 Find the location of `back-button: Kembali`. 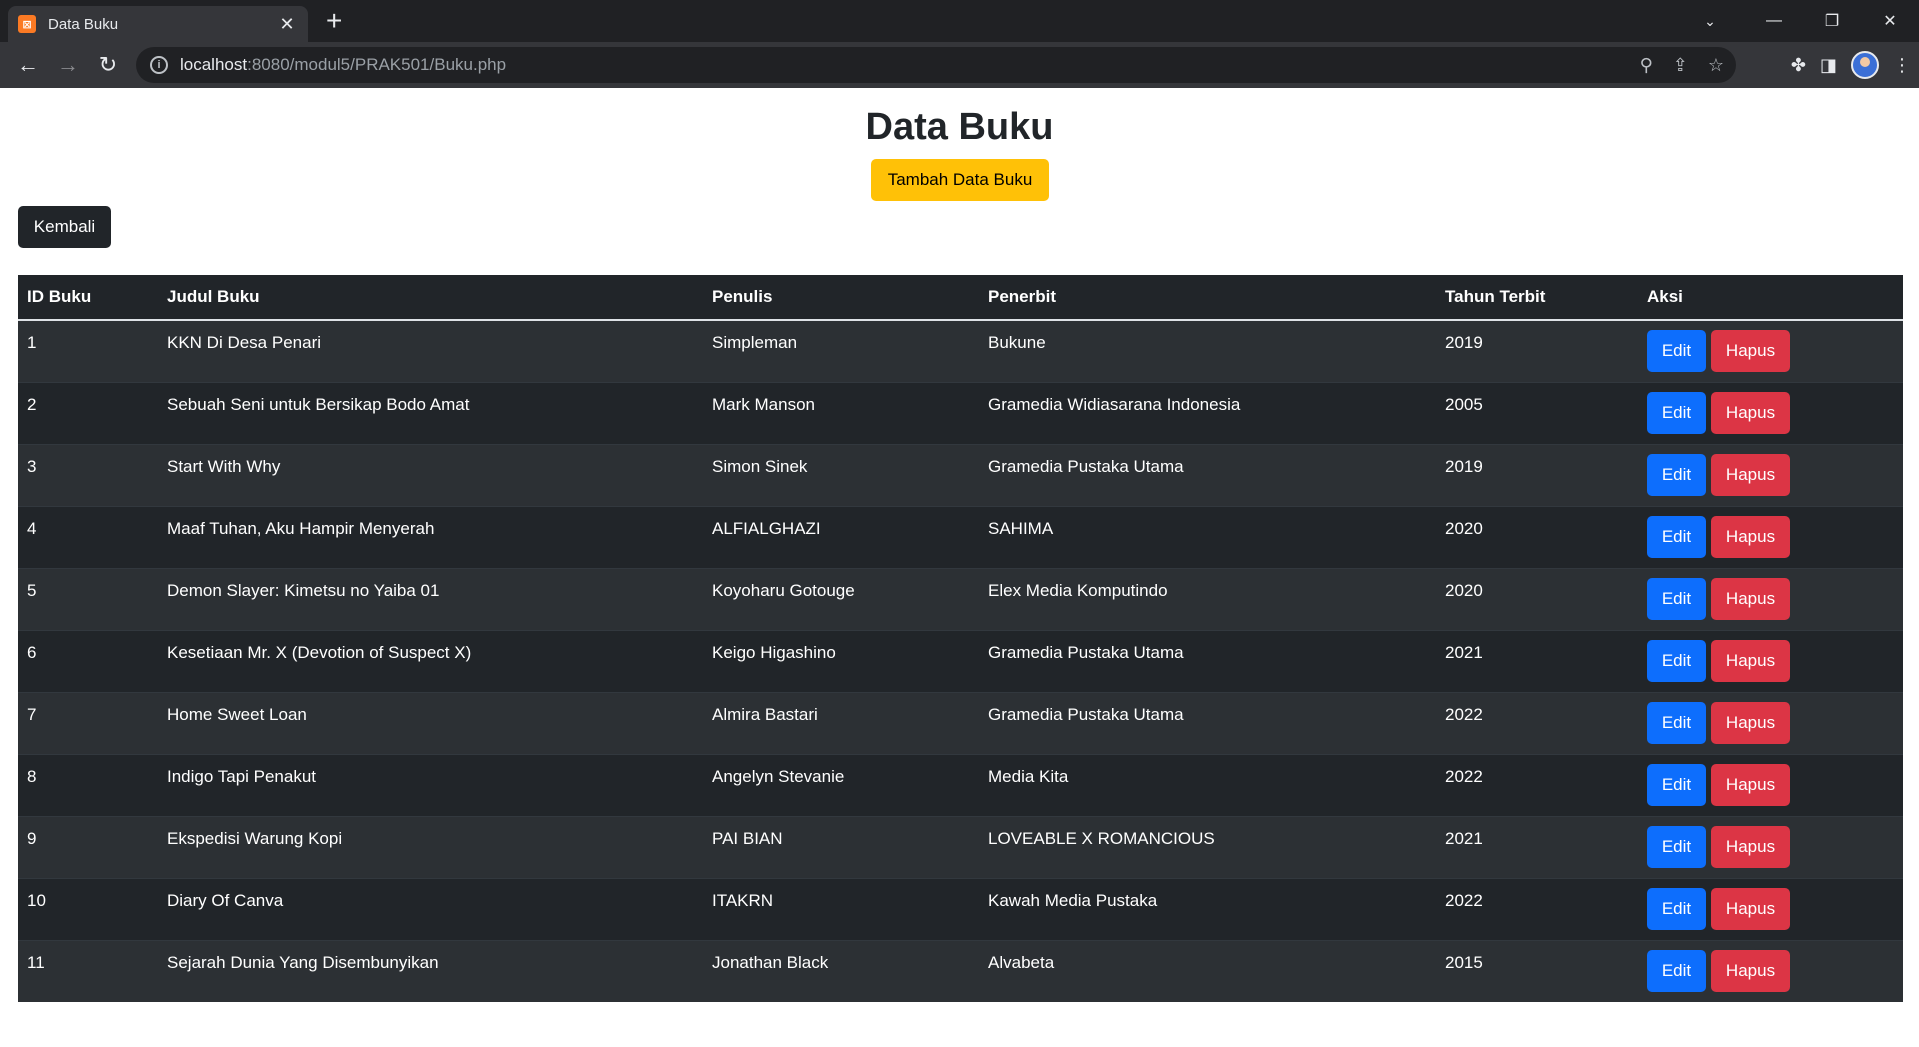

back-button: Kembali is located at coordinates (64, 227).